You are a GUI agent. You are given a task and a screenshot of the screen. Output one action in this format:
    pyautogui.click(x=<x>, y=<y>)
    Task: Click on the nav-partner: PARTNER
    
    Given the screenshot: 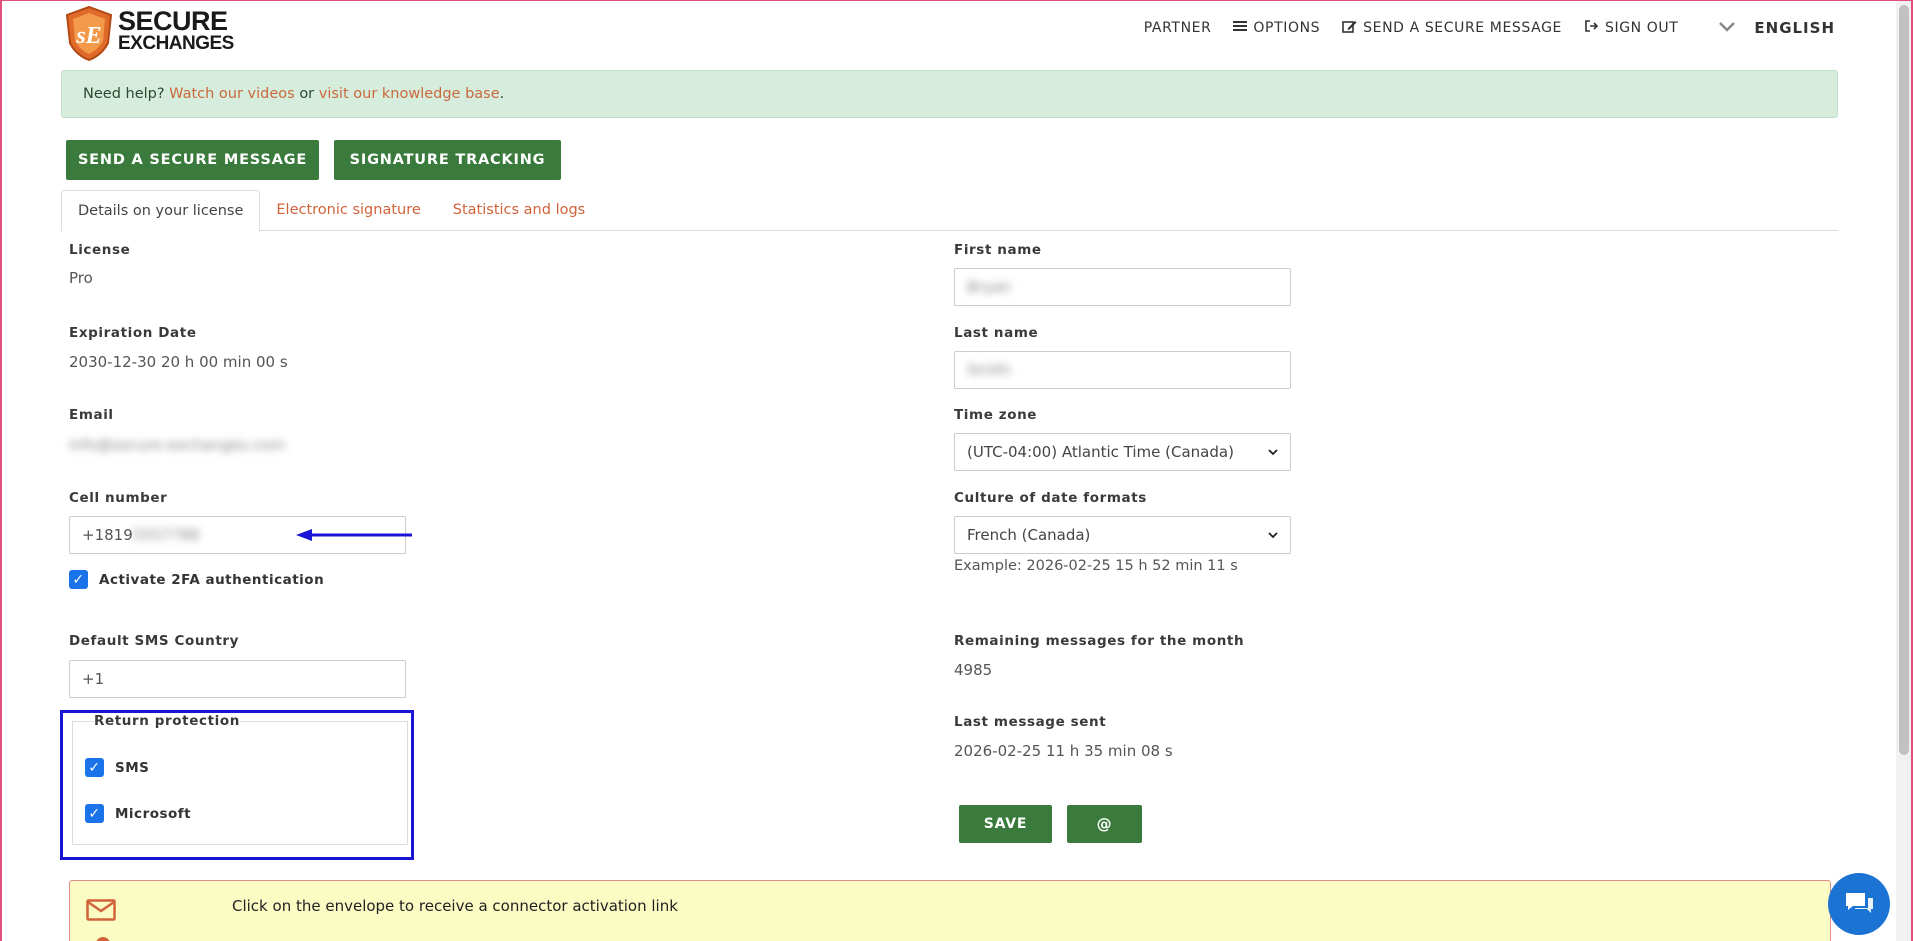 What is the action you would take?
    pyautogui.click(x=1178, y=28)
    